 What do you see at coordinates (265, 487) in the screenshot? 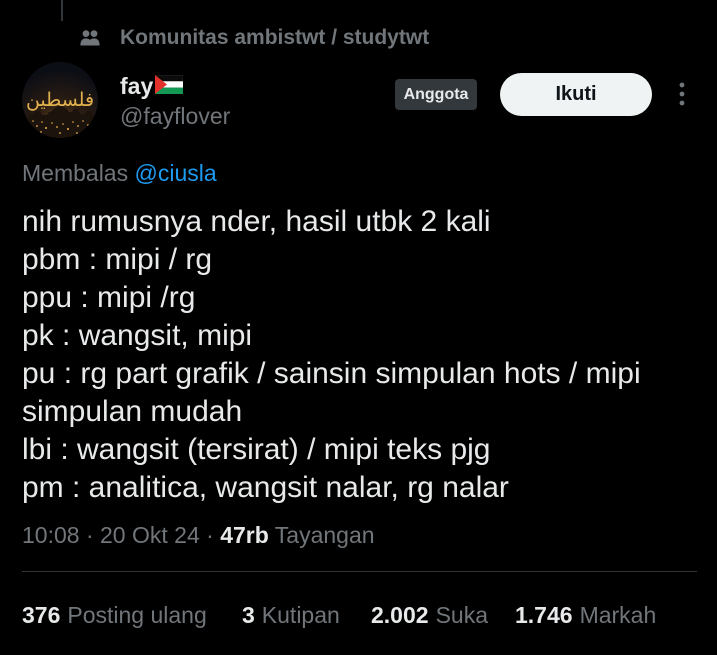
I see `tweet-line: pm : analitica, wangsit nalar, rg nalar` at bounding box center [265, 487].